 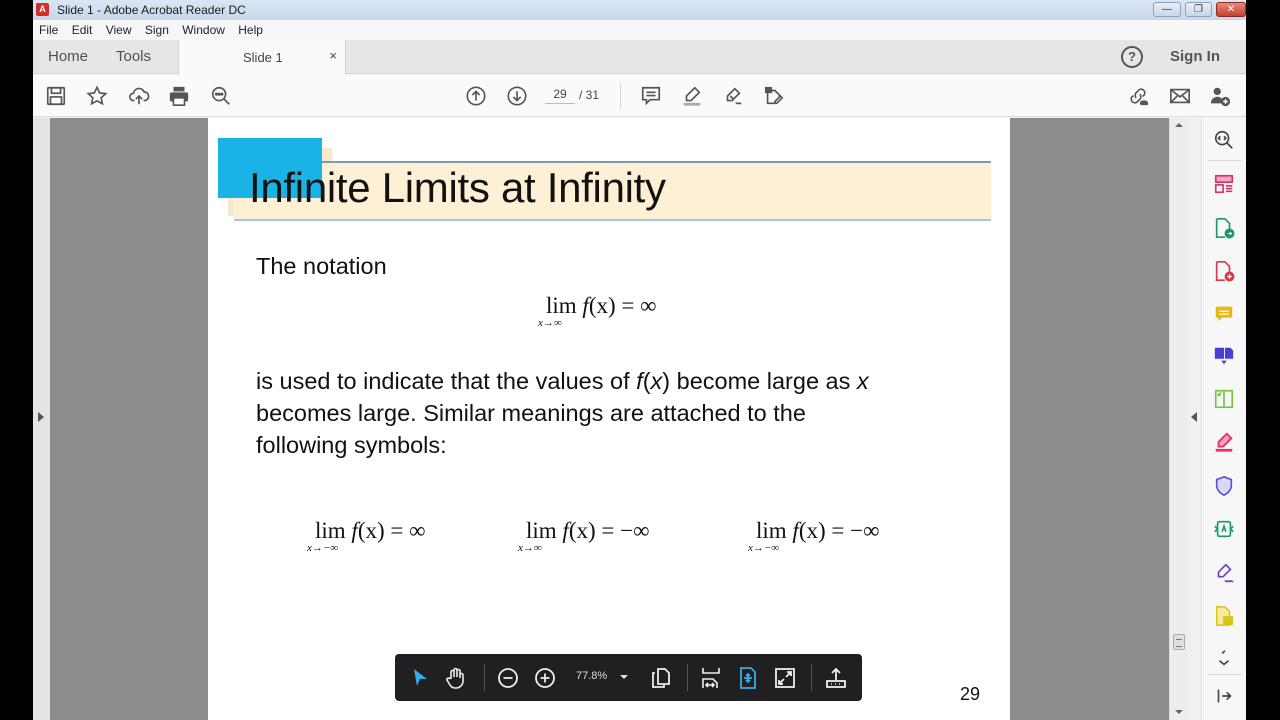 What do you see at coordinates (597, 311) in the screenshot?
I see `main-formula: lim x→∞ f(x) = ∞` at bounding box center [597, 311].